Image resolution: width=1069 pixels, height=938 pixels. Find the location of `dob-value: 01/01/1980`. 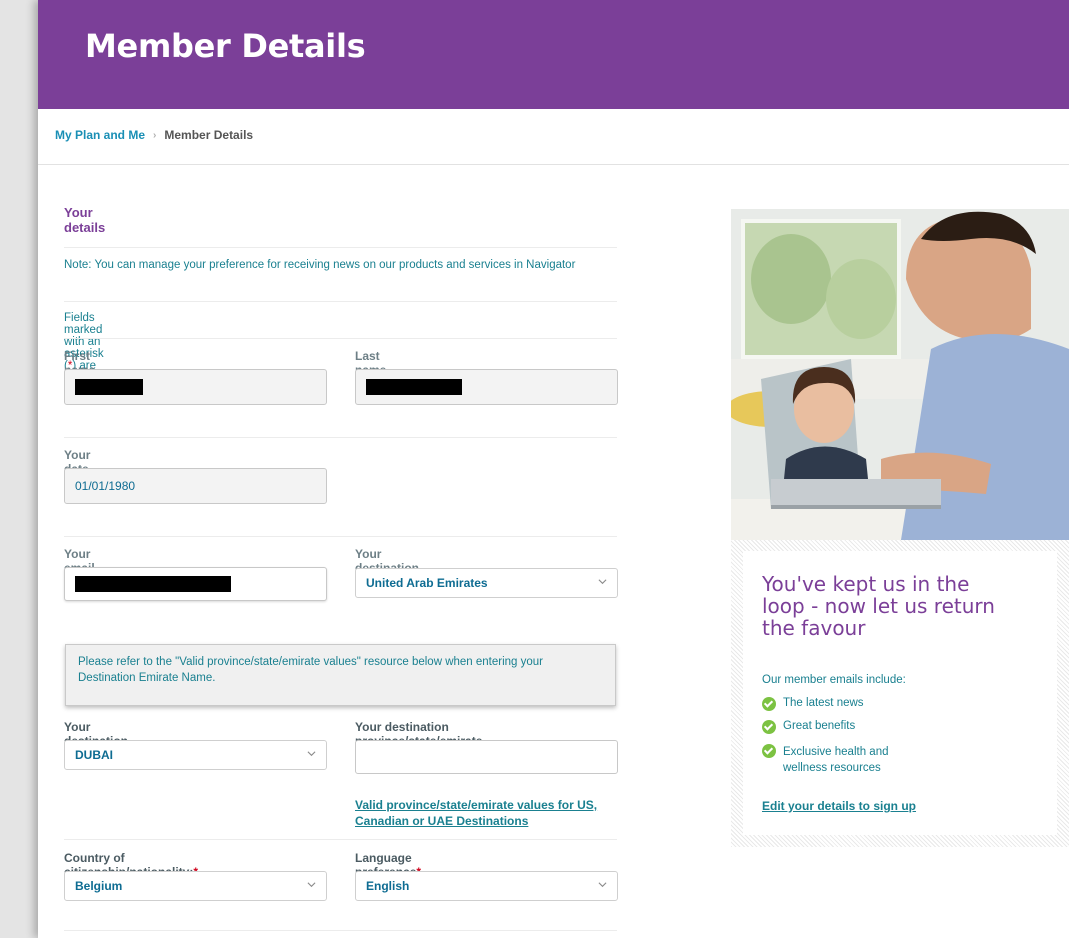

dob-value: 01/01/1980 is located at coordinates (105, 486).